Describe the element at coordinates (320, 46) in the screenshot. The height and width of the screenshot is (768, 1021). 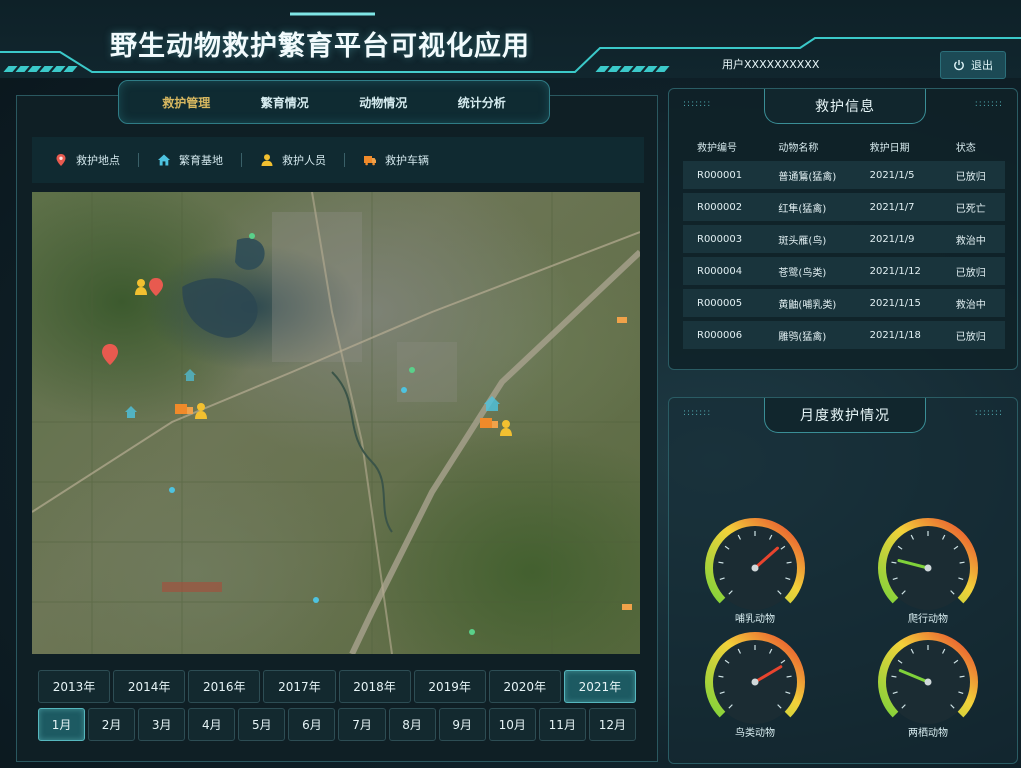
I see `page-title: 野生动物救护繁育平台可视化应用` at that location.